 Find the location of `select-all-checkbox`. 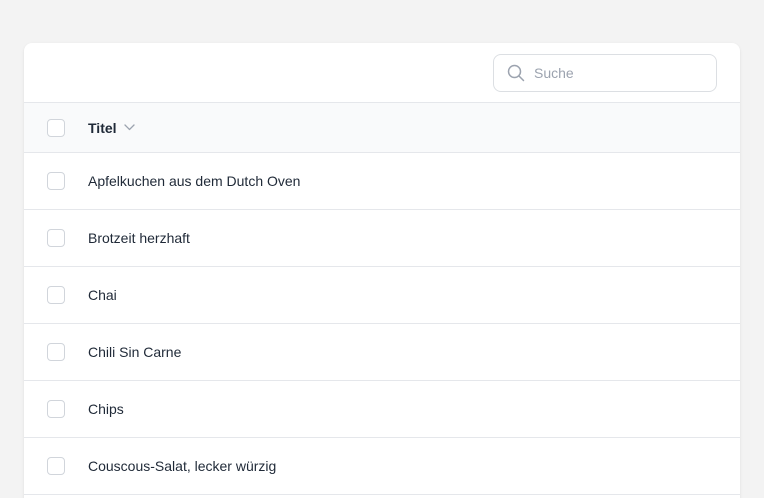

select-all-checkbox is located at coordinates (56, 127).